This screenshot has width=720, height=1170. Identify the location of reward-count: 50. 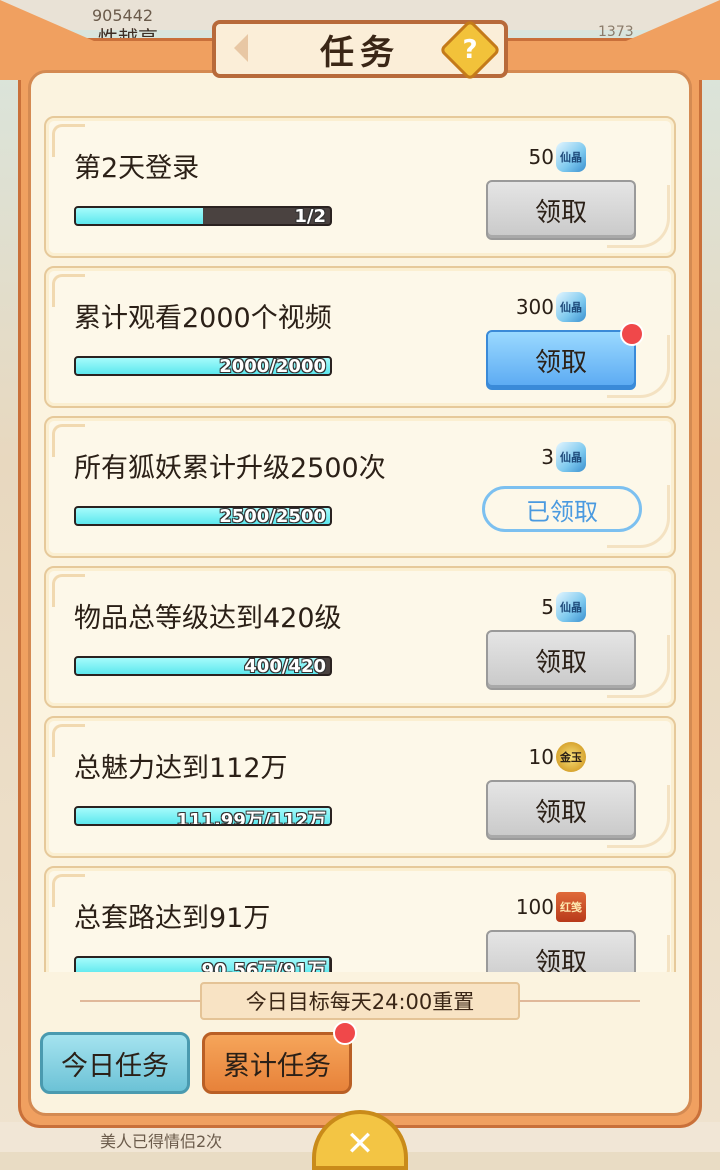
(541, 157).